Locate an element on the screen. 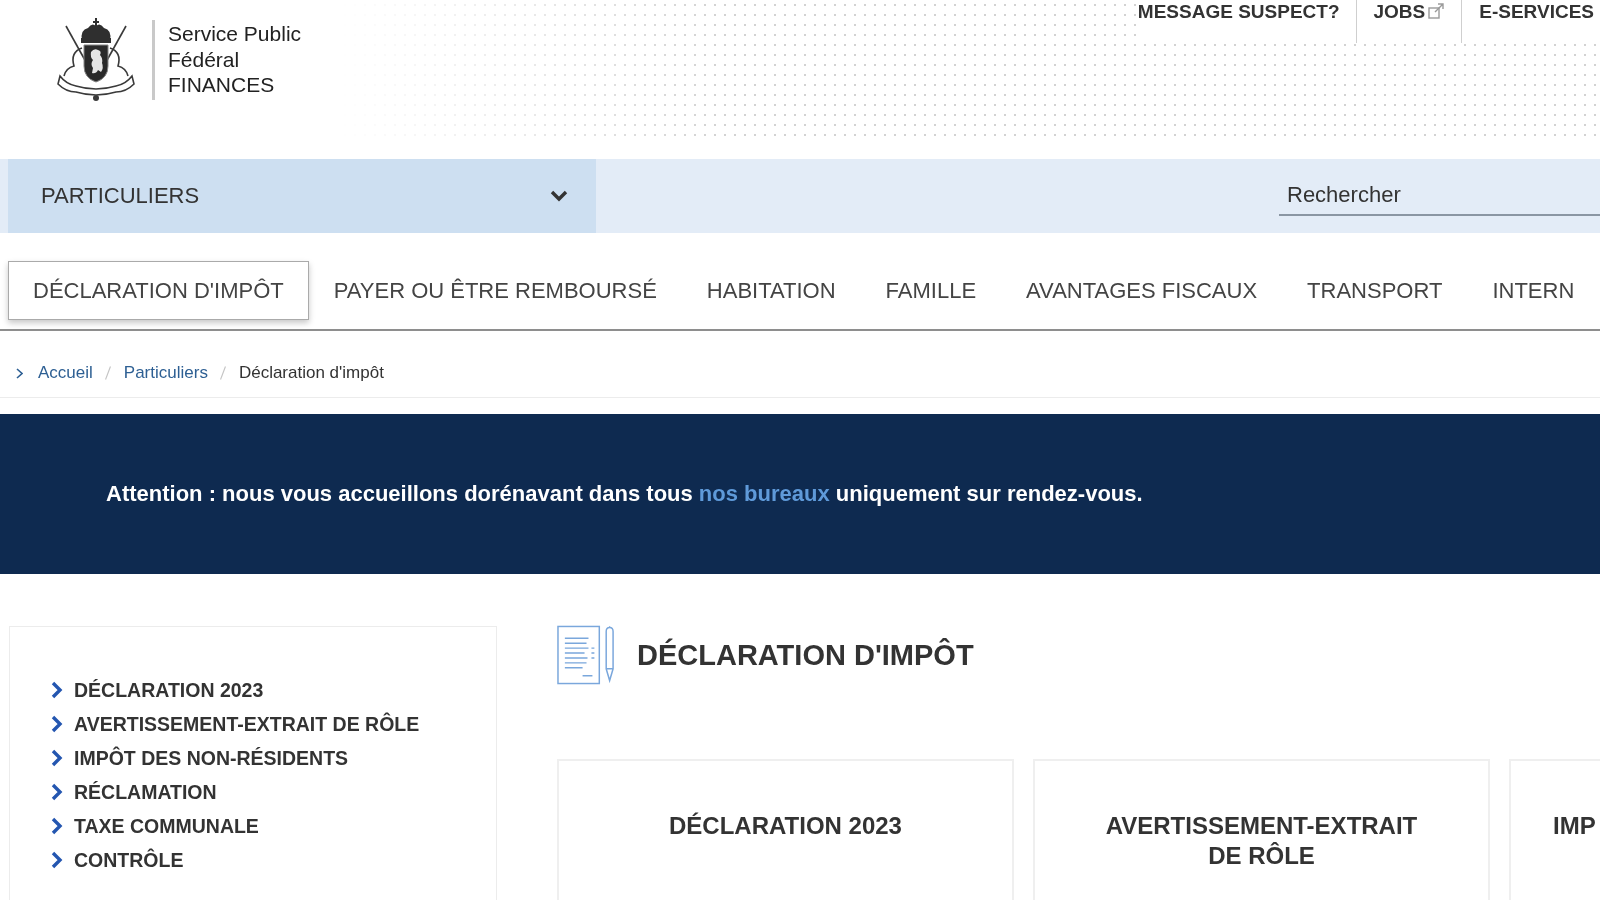 Image resolution: width=1600 pixels, height=900 pixels. sidebar-link: DÉCLARATION 2023 is located at coordinates (273, 690).